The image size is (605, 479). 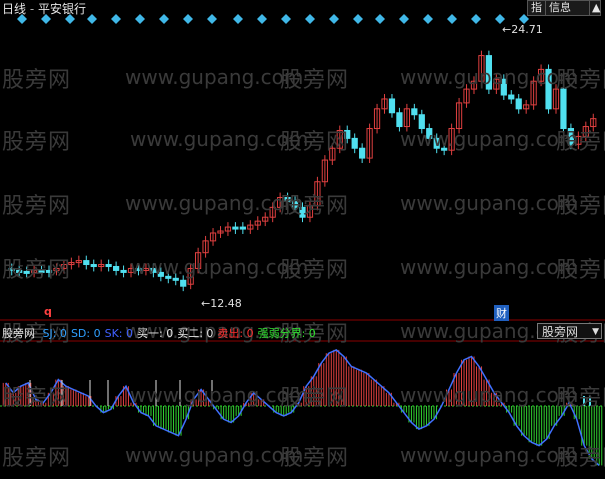 What do you see at coordinates (286, 333) in the screenshot?
I see `indicator-item-6: 强弱分界: 0` at bounding box center [286, 333].